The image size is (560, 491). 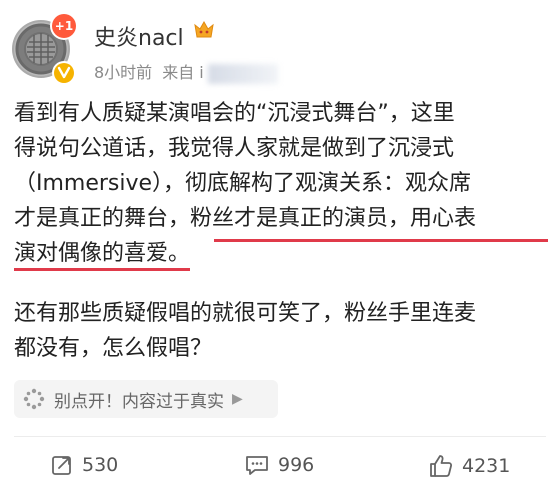 I want to click on comment-button: 996, so click(x=279, y=465).